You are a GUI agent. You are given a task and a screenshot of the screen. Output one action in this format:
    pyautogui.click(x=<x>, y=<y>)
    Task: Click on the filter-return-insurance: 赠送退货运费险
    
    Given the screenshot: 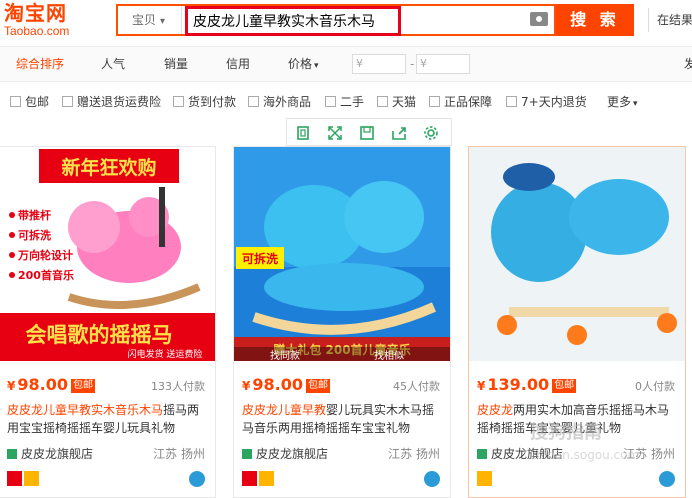 What is the action you would take?
    pyautogui.click(x=111, y=103)
    